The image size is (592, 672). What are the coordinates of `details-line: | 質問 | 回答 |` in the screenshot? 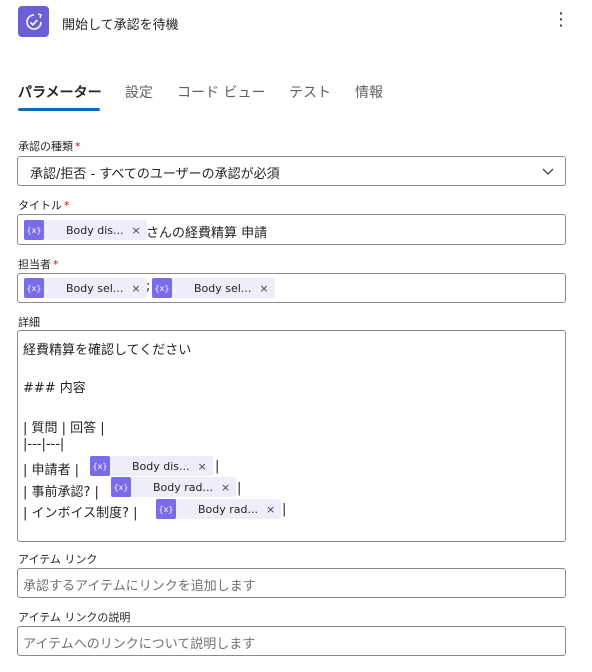 It's located at (64, 428).